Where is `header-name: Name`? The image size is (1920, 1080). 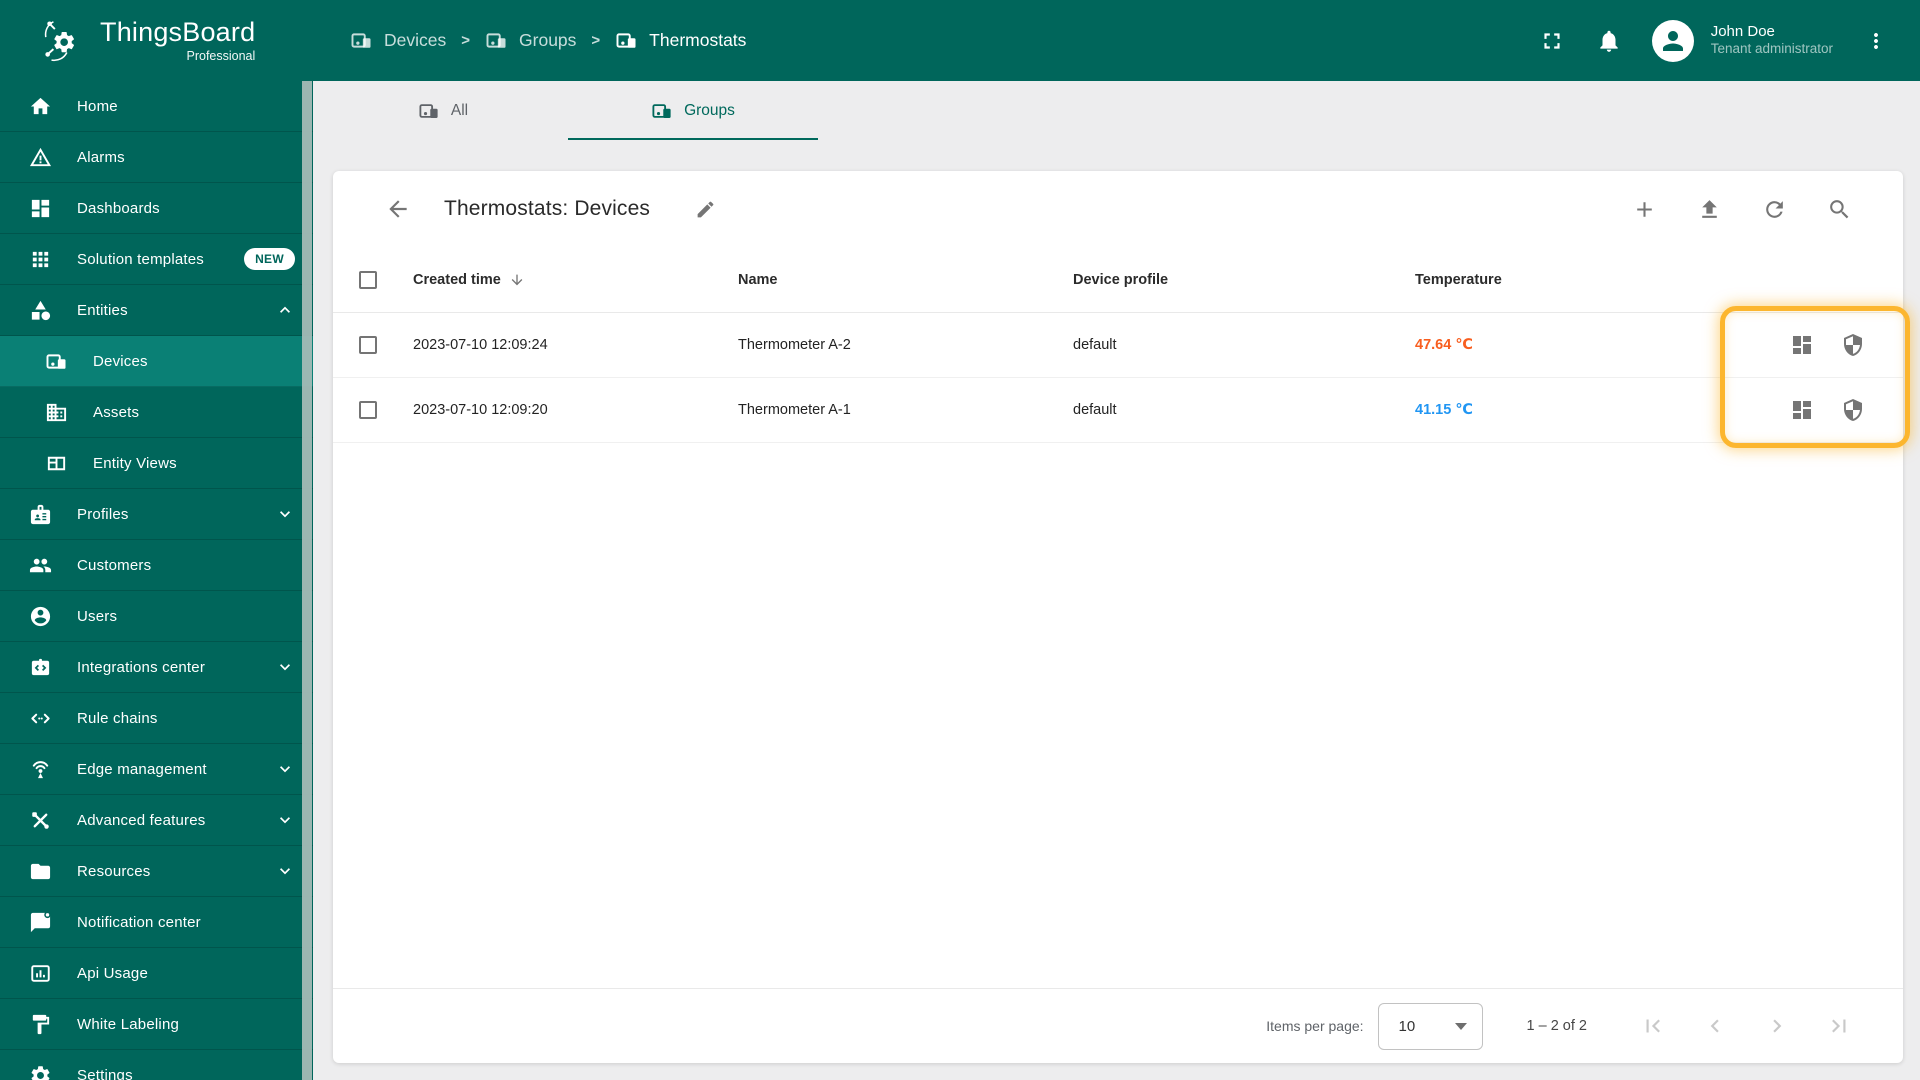
header-name: Name is located at coordinates (905, 280).